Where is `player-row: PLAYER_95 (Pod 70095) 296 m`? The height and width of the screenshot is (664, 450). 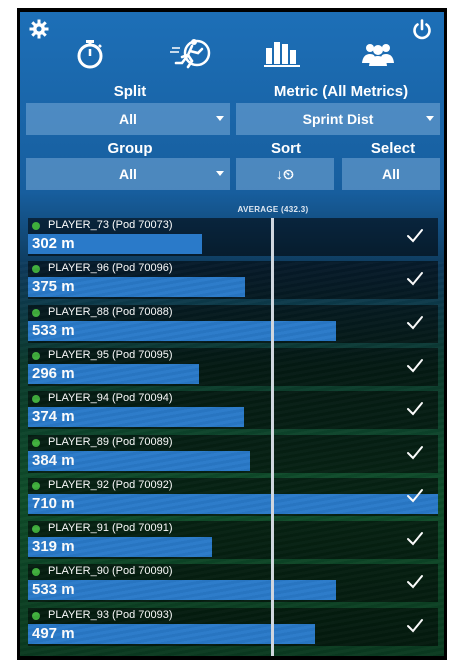
player-row: PLAYER_95 (Pod 70095) 296 m is located at coordinates (233, 366).